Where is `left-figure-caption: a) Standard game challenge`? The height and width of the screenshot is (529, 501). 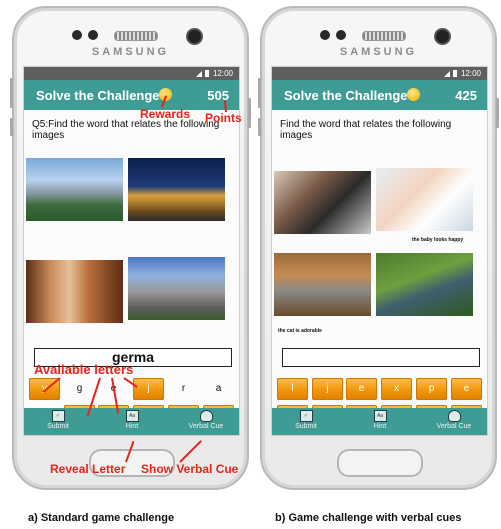
left-figure-caption: a) Standard game challenge is located at coordinates (101, 518).